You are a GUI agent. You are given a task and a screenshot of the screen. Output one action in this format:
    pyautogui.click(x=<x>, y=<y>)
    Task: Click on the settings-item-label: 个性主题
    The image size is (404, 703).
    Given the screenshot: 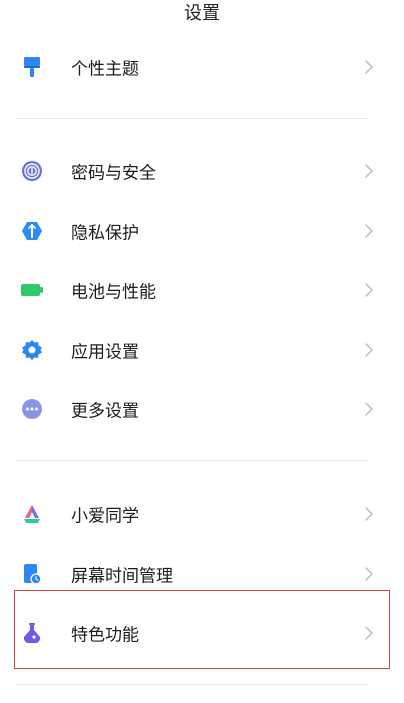 What is the action you would take?
    pyautogui.click(x=105, y=69)
    